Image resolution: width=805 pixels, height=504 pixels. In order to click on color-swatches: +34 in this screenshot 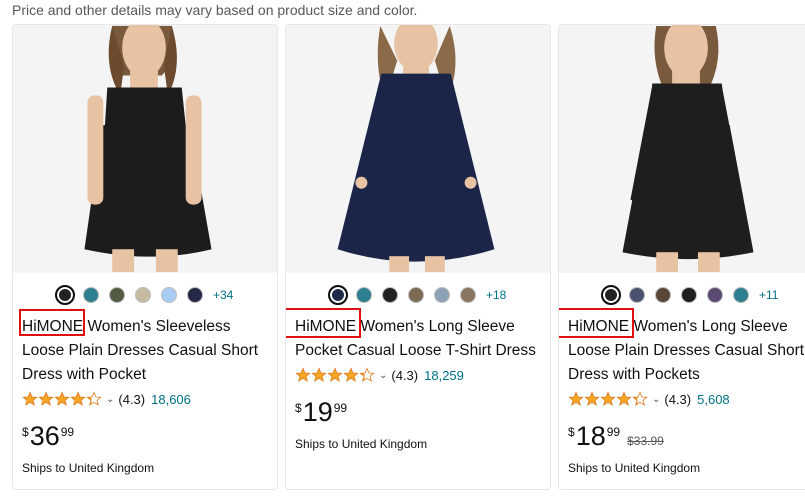, I will do `click(144, 295)`.